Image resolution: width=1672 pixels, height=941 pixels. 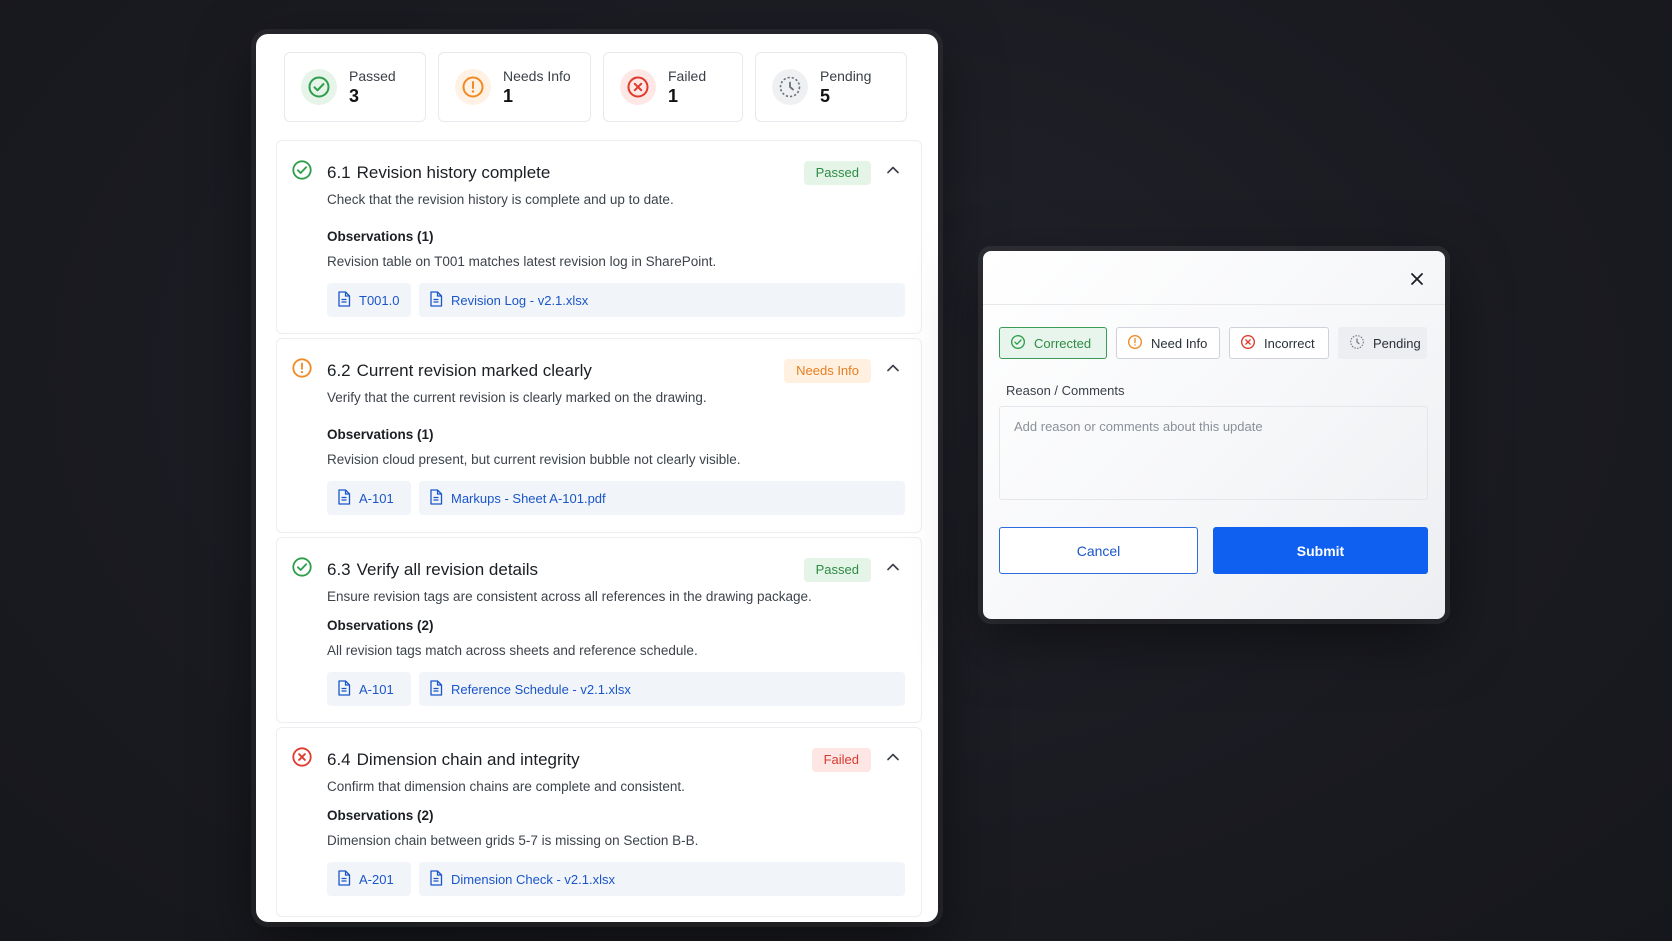 What do you see at coordinates (687, 76) in the screenshot?
I see `summary-label: Failed` at bounding box center [687, 76].